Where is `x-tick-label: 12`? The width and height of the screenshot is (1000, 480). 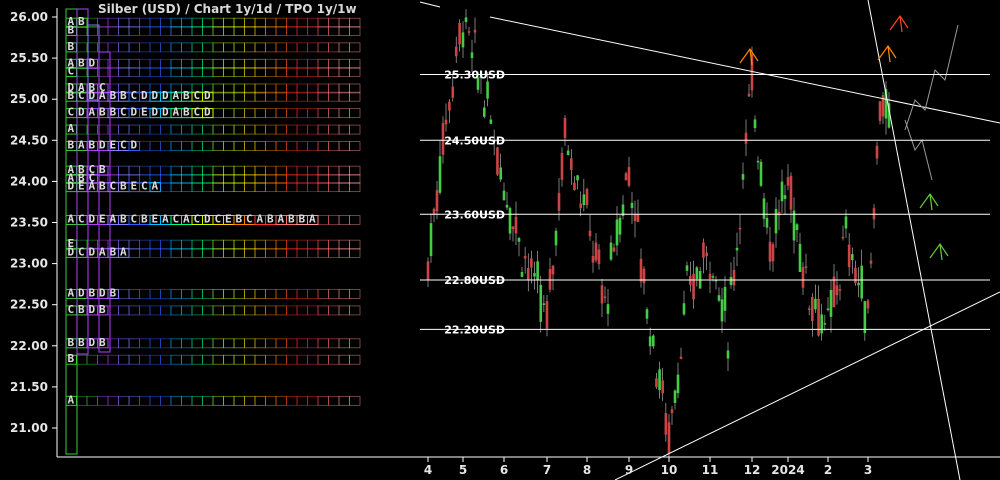
x-tick-label: 12 is located at coordinates (752, 470).